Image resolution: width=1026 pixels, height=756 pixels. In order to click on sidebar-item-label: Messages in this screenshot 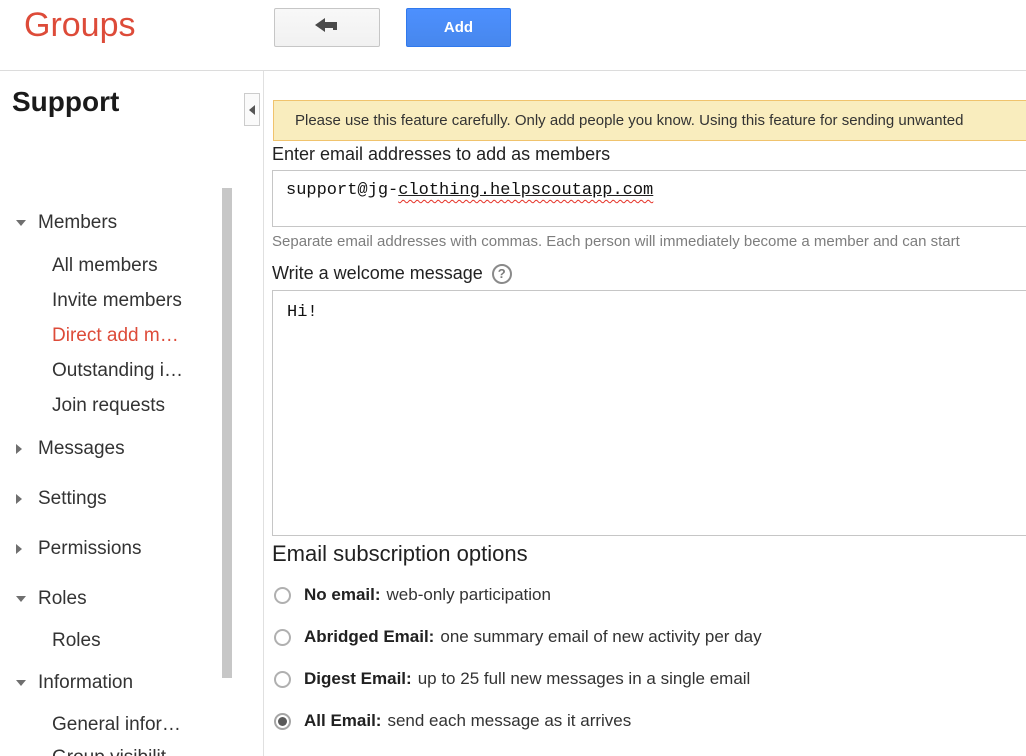, I will do `click(81, 448)`.